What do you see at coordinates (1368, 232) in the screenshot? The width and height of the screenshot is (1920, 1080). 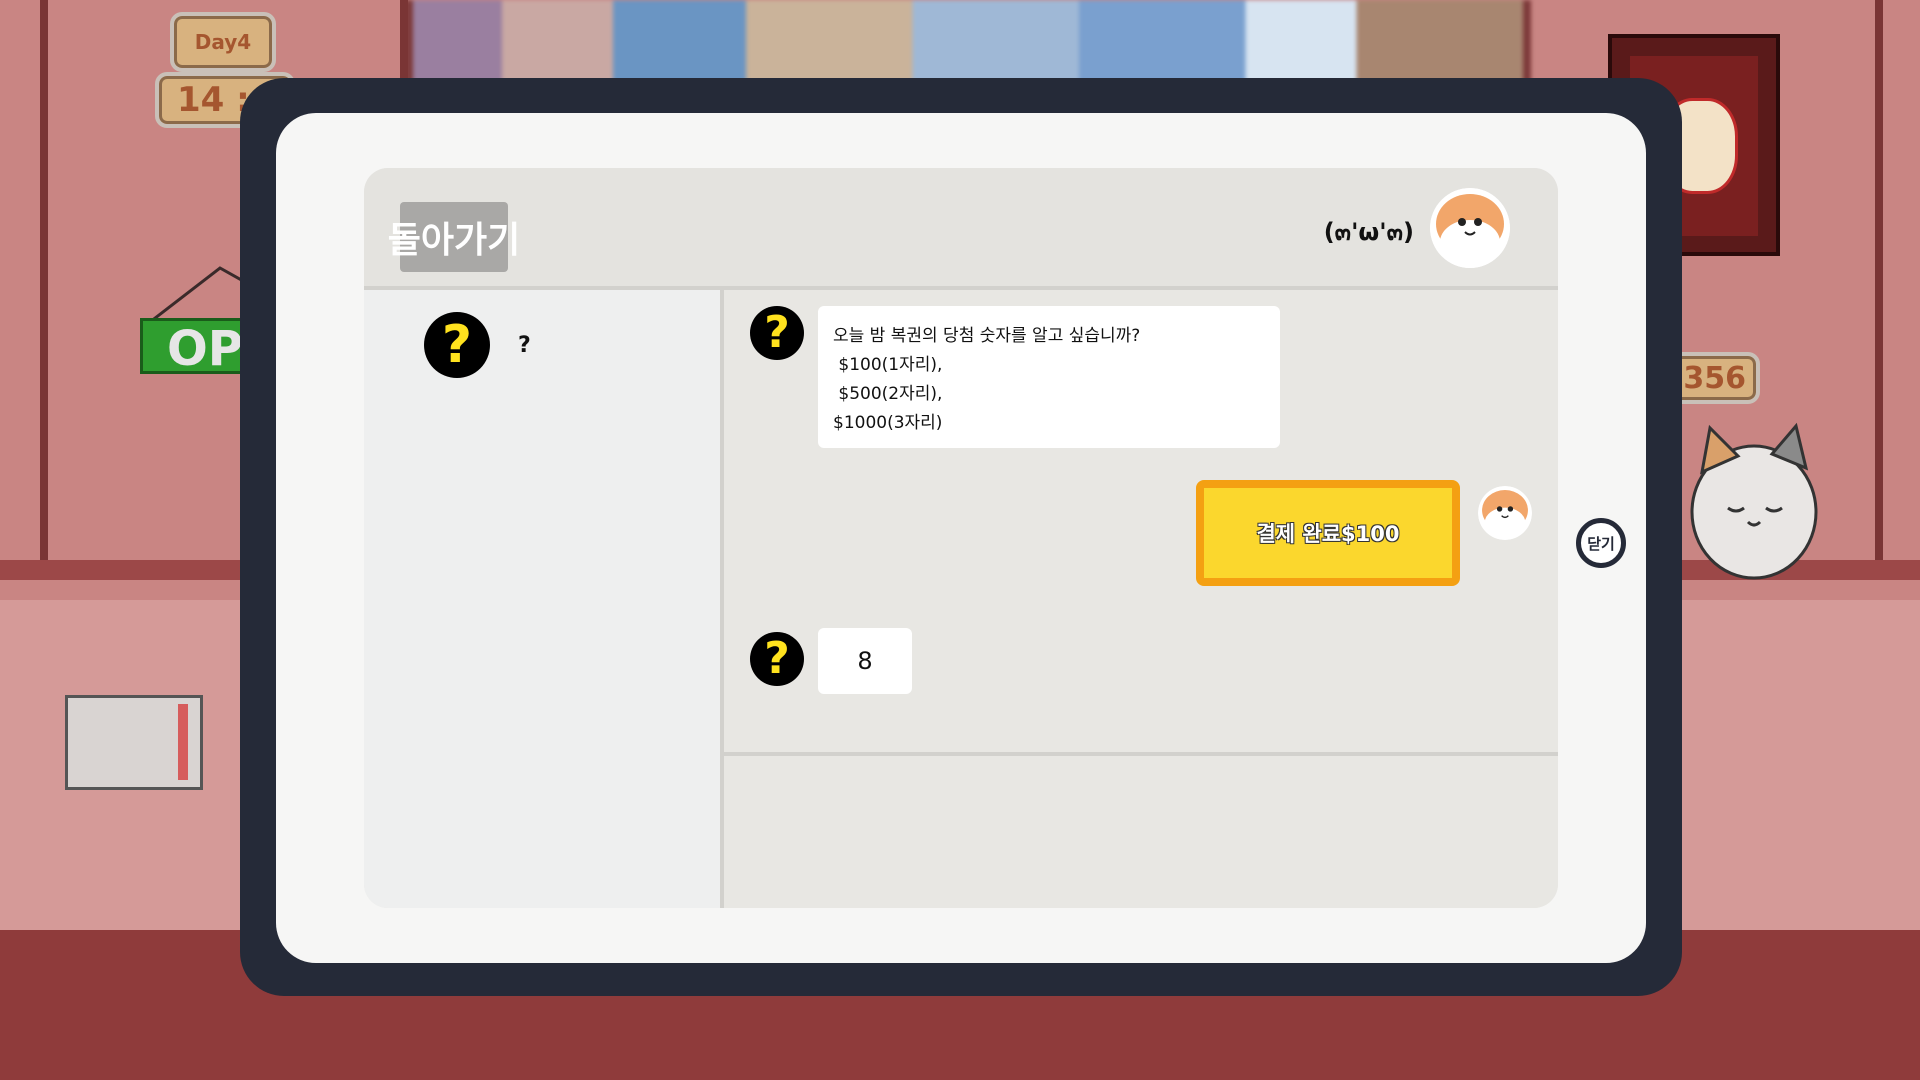 I see `user-name: (๓'ω'๓)` at bounding box center [1368, 232].